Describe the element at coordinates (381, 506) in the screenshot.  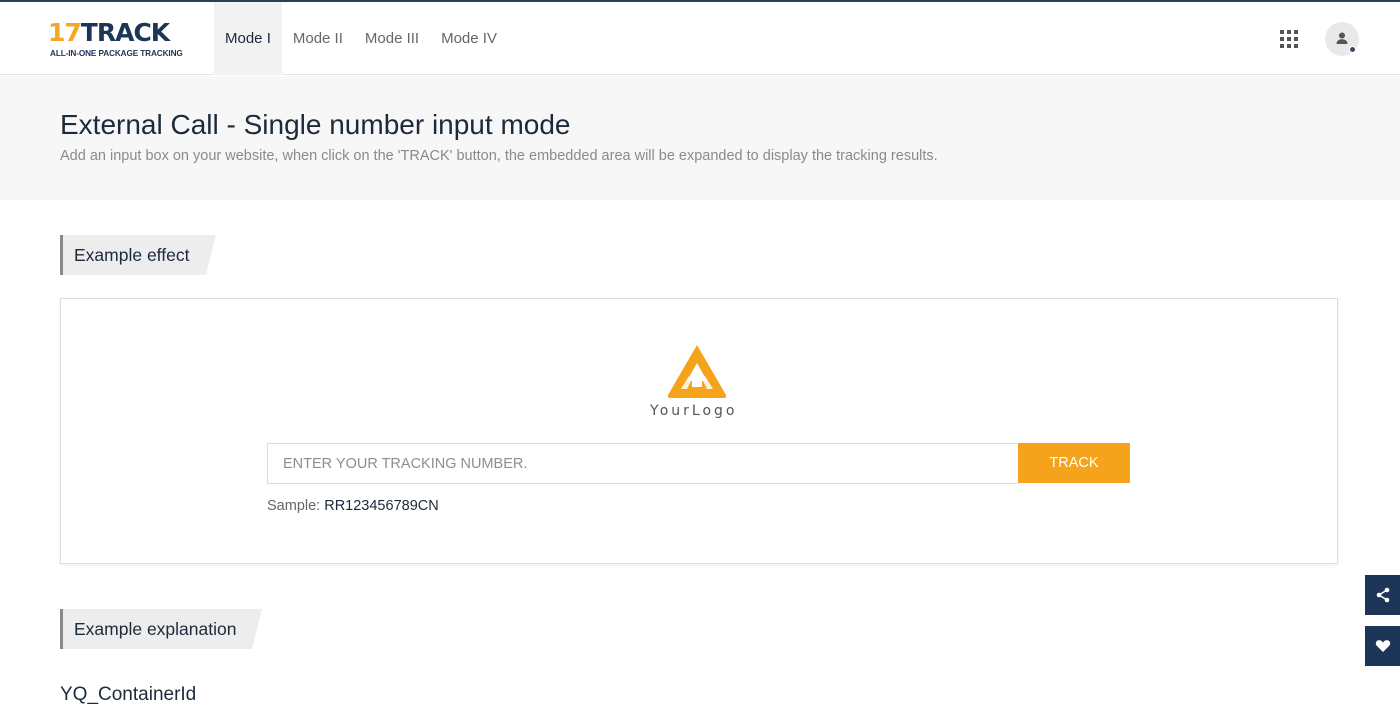
I see `sample-value: RR123456789CN` at that location.